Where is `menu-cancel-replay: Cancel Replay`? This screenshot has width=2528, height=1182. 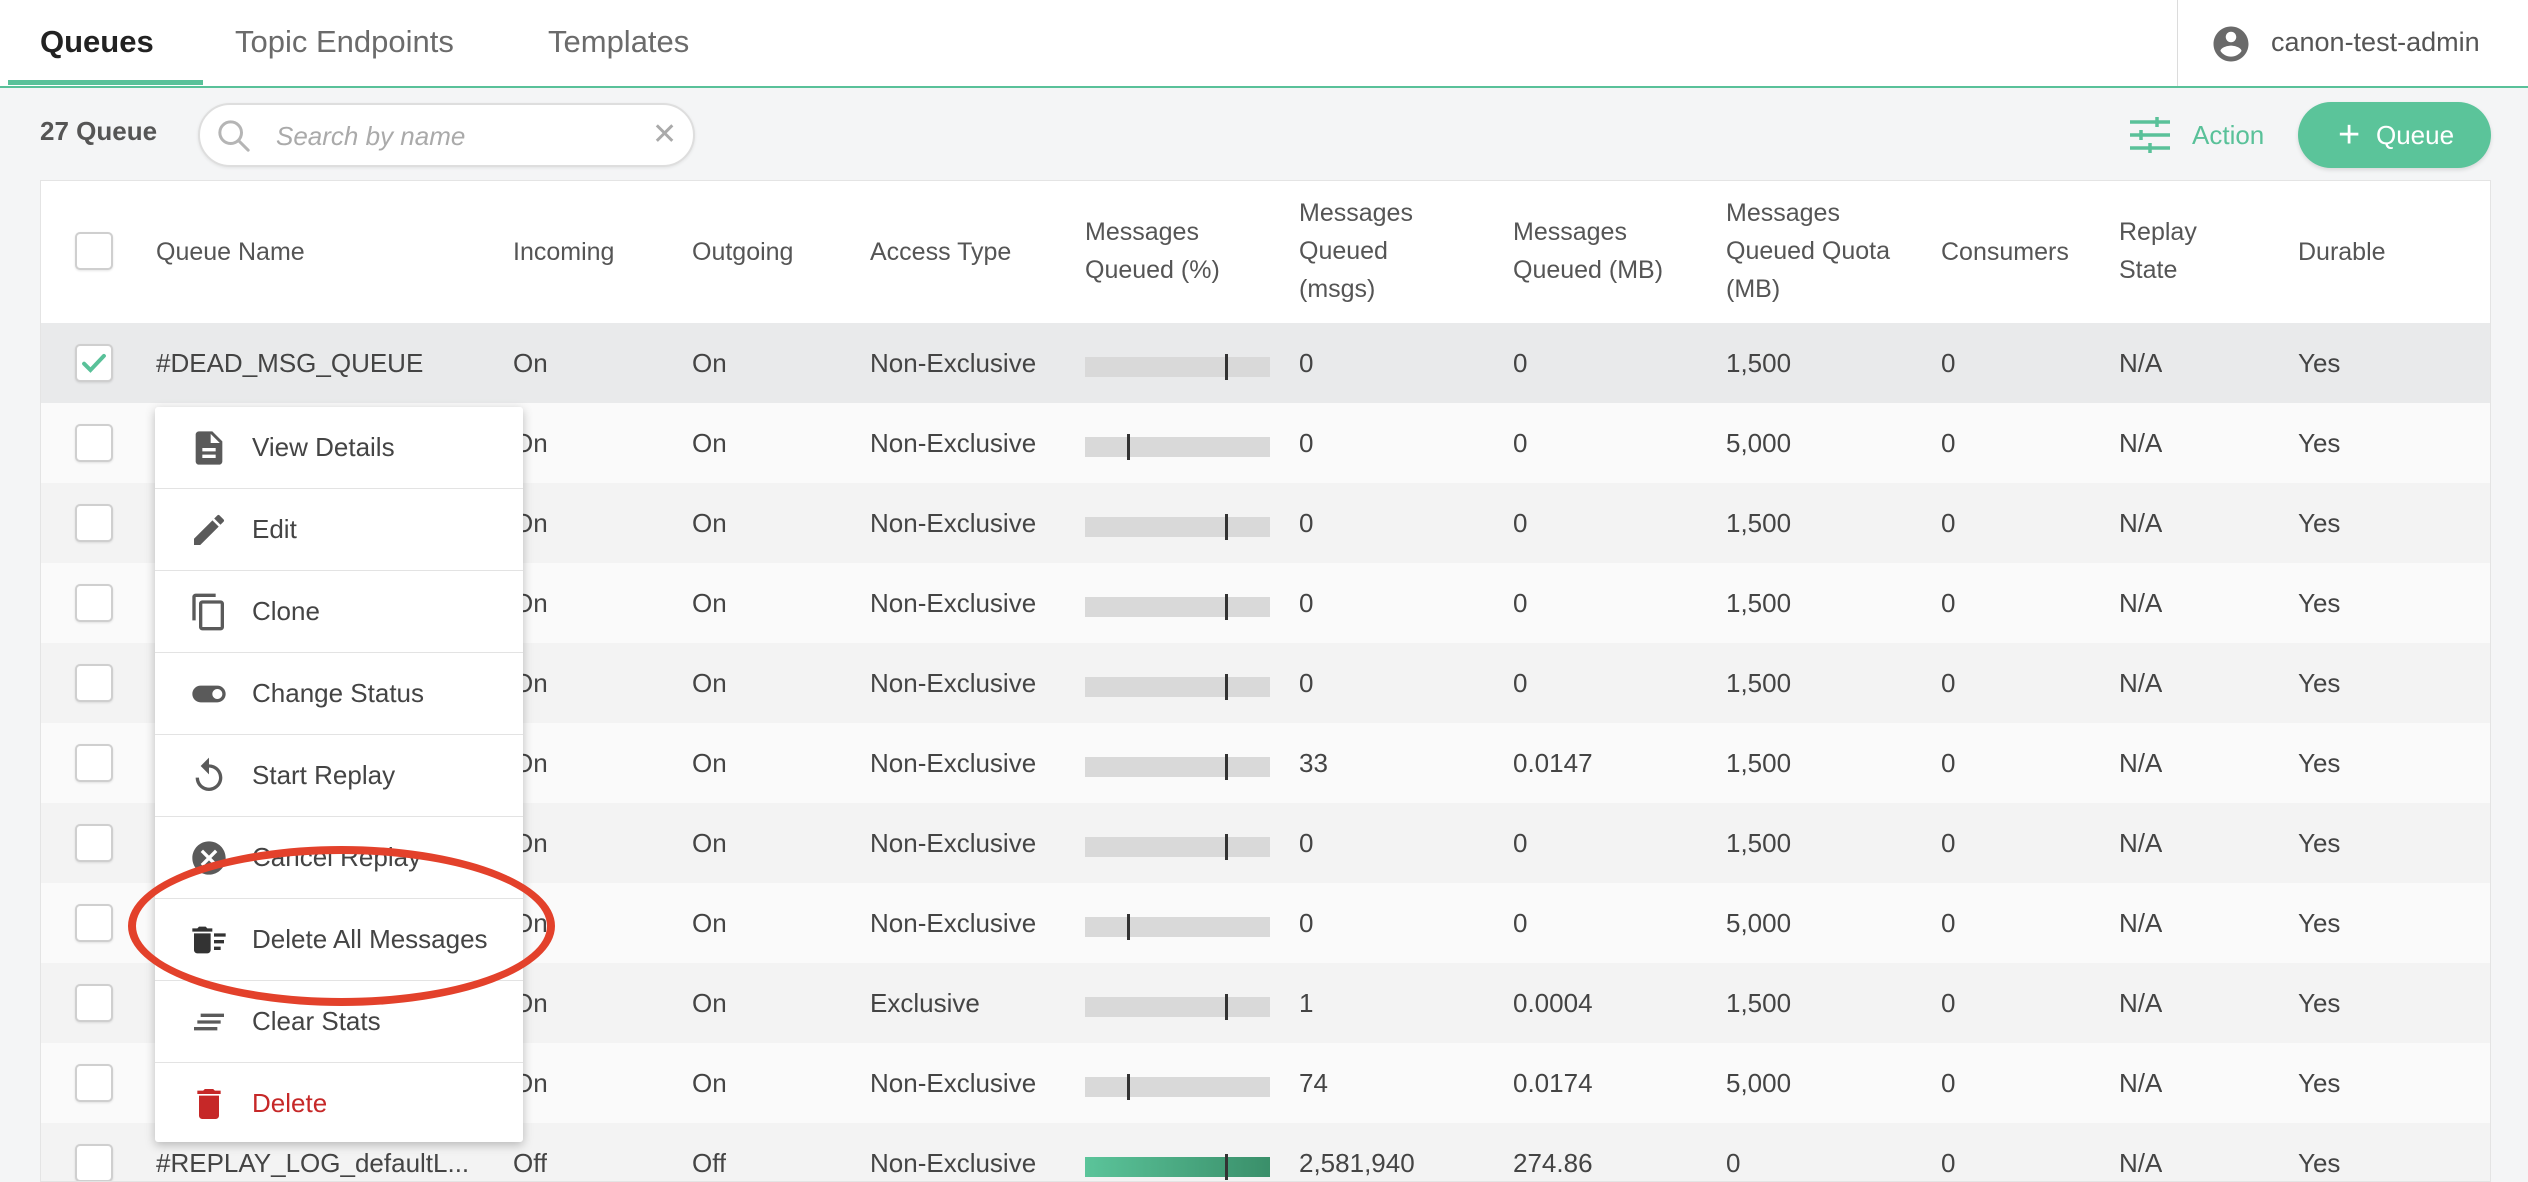 menu-cancel-replay: Cancel Replay is located at coordinates (339, 858).